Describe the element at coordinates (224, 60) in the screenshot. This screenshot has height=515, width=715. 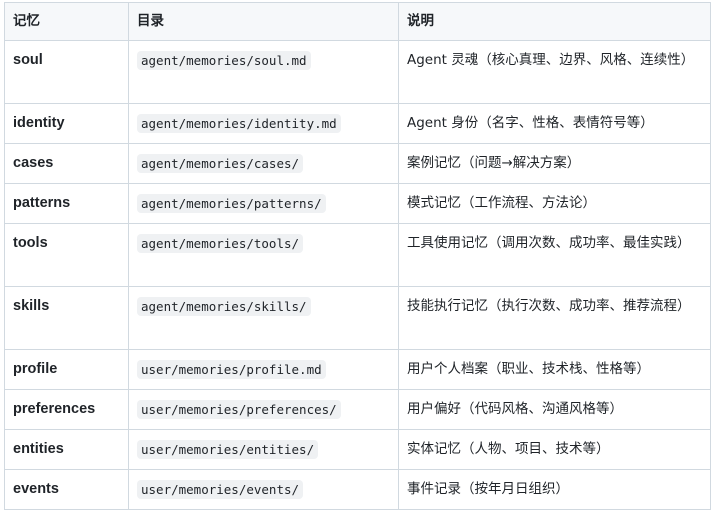
I see `memory-path: agent/memories/soul.md` at that location.